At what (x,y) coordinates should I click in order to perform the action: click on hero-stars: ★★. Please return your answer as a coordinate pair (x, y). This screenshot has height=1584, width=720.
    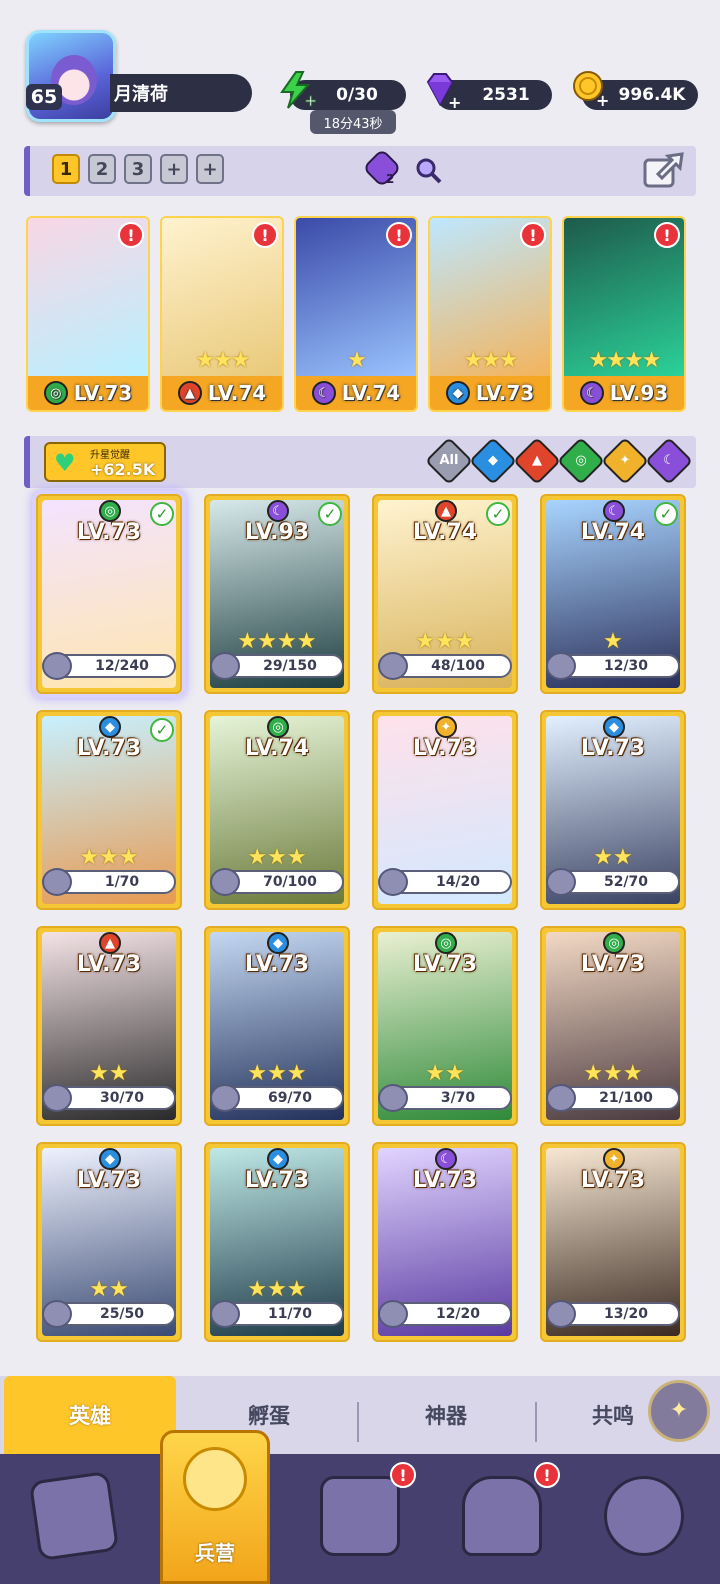
    Looking at the image, I should click on (109, 1289).